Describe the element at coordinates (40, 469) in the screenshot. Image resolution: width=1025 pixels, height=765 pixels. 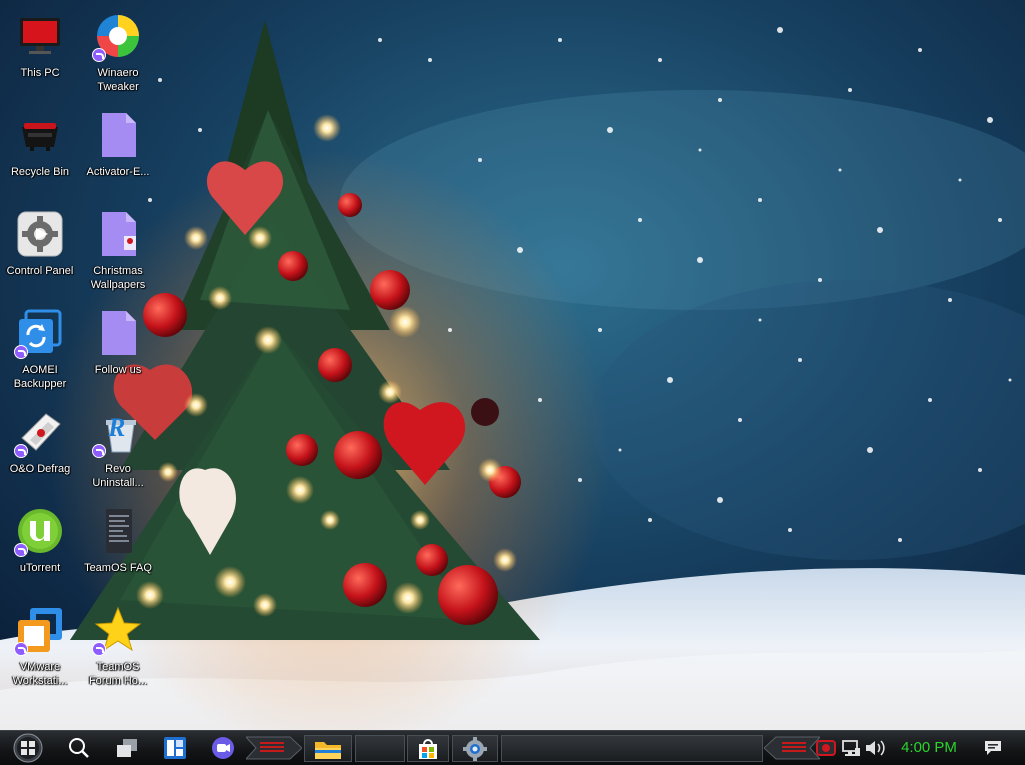
I see `desktop-icon-label: O&O Defrag` at that location.